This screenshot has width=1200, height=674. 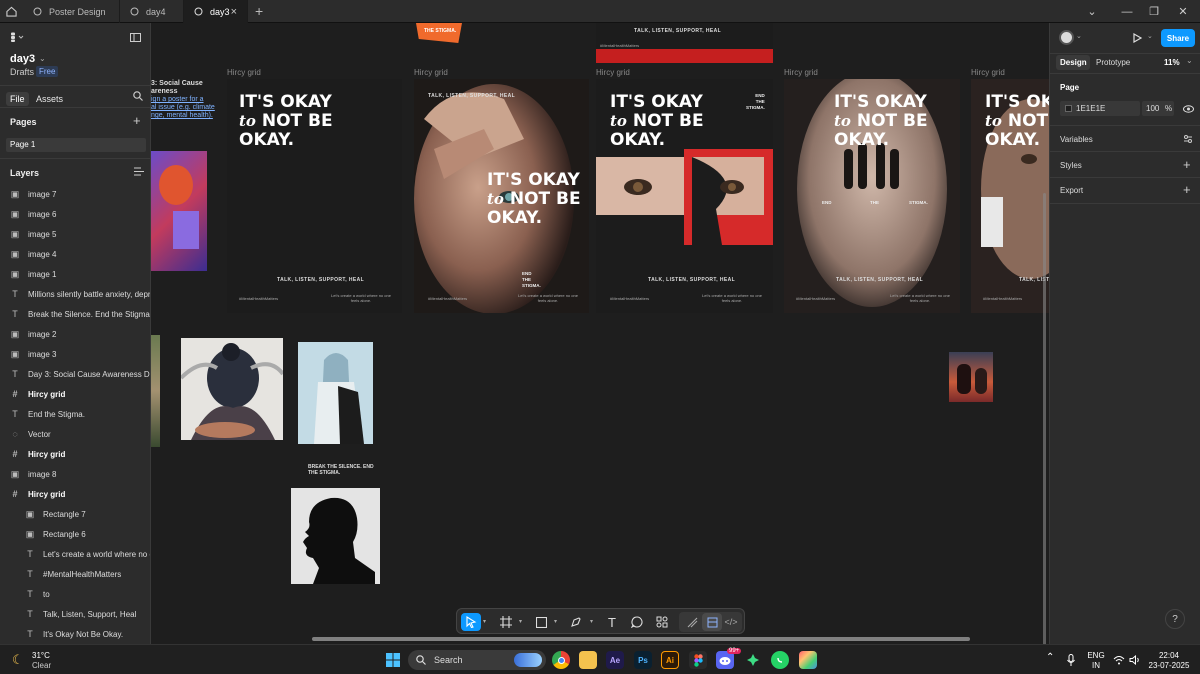 What do you see at coordinates (335, 536) in the screenshot?
I see `vector-silhouette` at bounding box center [335, 536].